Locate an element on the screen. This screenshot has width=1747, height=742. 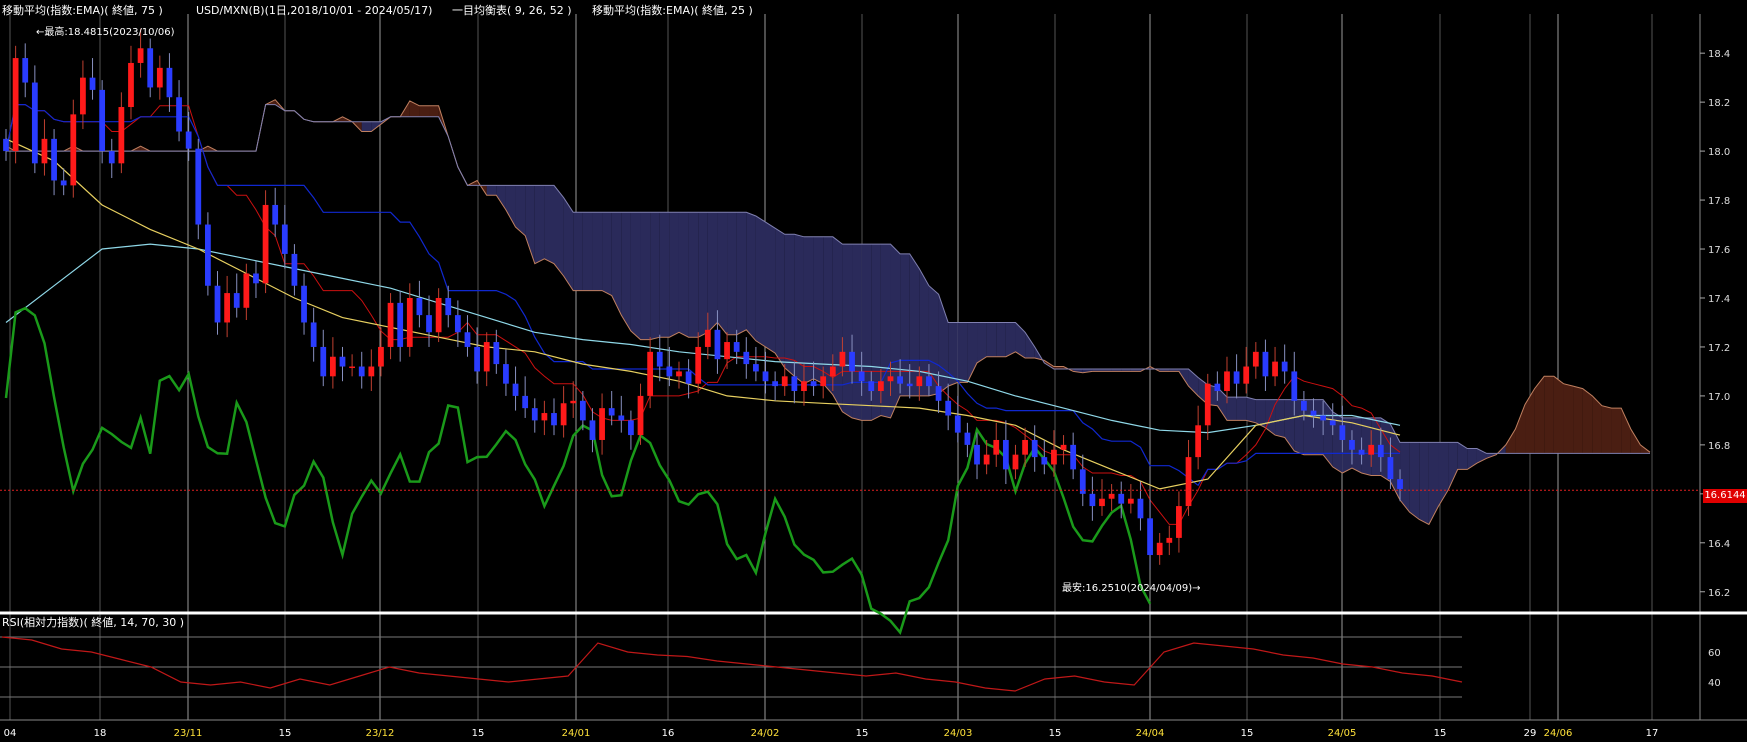
x-tick-label: 04 is located at coordinates (10, 733).